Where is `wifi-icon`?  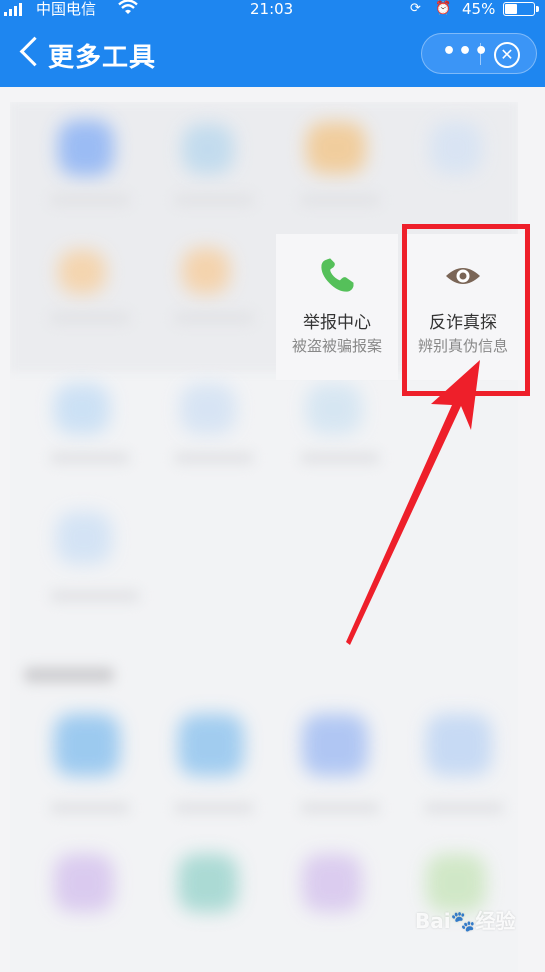
wifi-icon is located at coordinates (128, 10).